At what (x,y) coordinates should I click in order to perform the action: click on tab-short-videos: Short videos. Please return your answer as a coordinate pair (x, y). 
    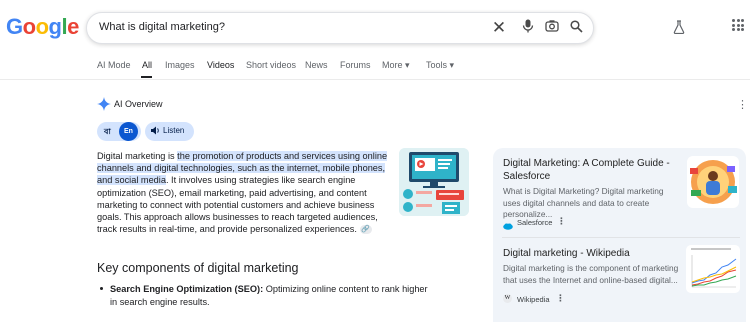
    Looking at the image, I should click on (271, 65).